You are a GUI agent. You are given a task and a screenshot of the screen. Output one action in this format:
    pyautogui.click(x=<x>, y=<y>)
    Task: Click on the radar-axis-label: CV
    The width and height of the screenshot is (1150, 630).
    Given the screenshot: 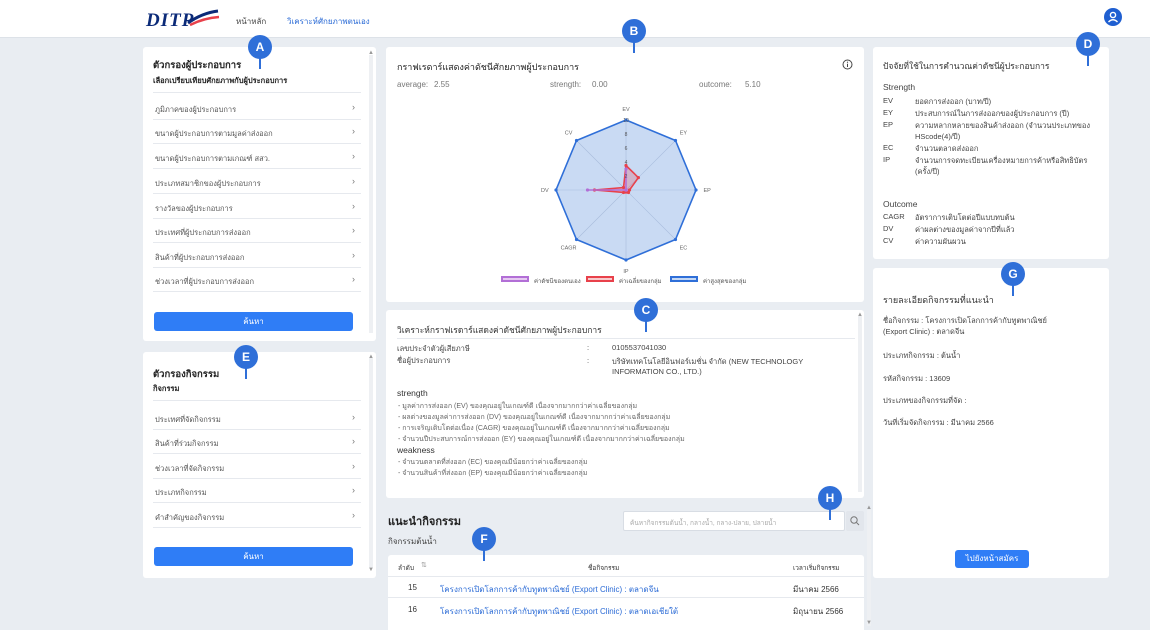 What is the action you would take?
    pyautogui.click(x=569, y=134)
    